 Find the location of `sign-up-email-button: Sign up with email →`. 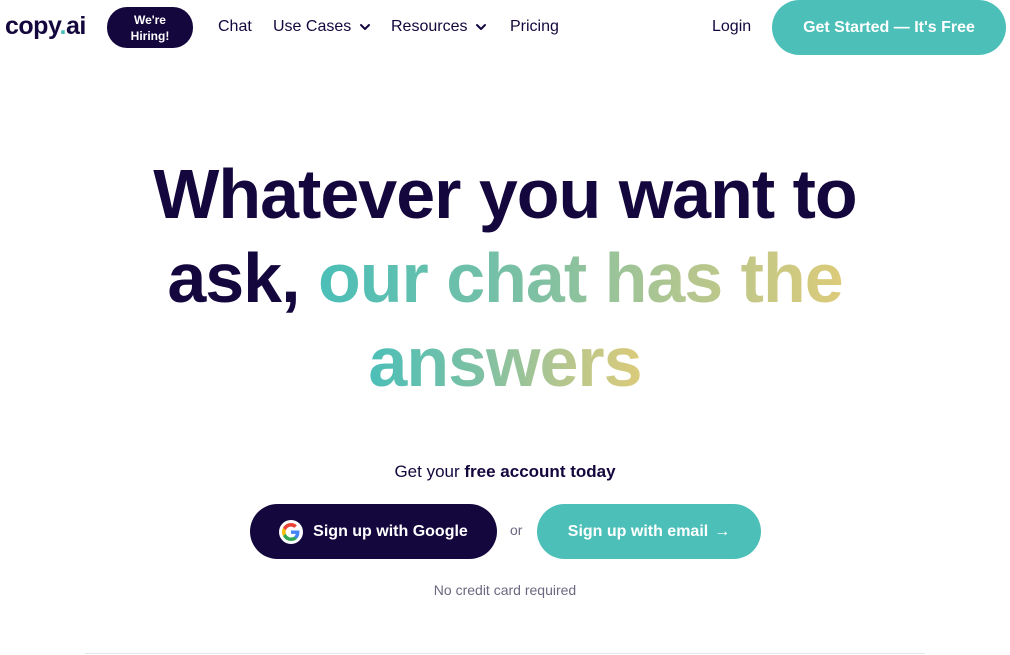

sign-up-email-button: Sign up with email → is located at coordinates (649, 531).